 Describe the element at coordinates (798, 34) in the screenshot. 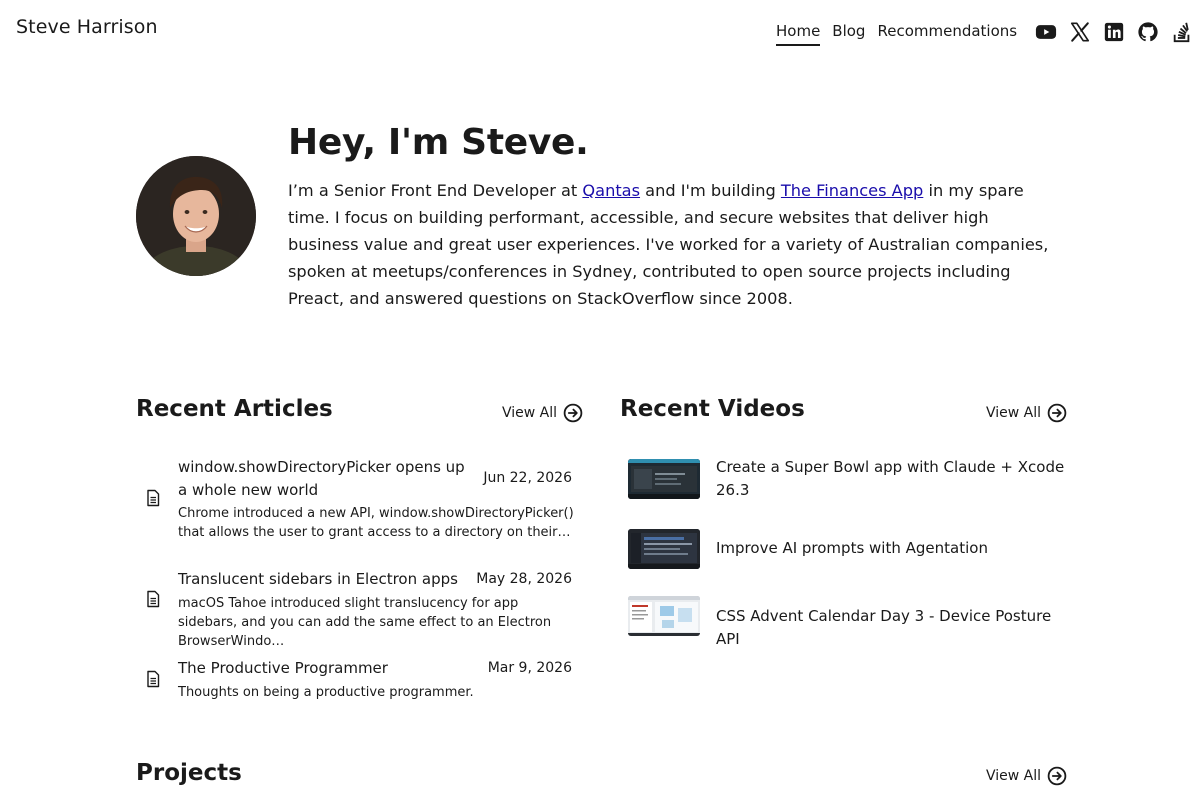

I see `nav-home: Home` at that location.